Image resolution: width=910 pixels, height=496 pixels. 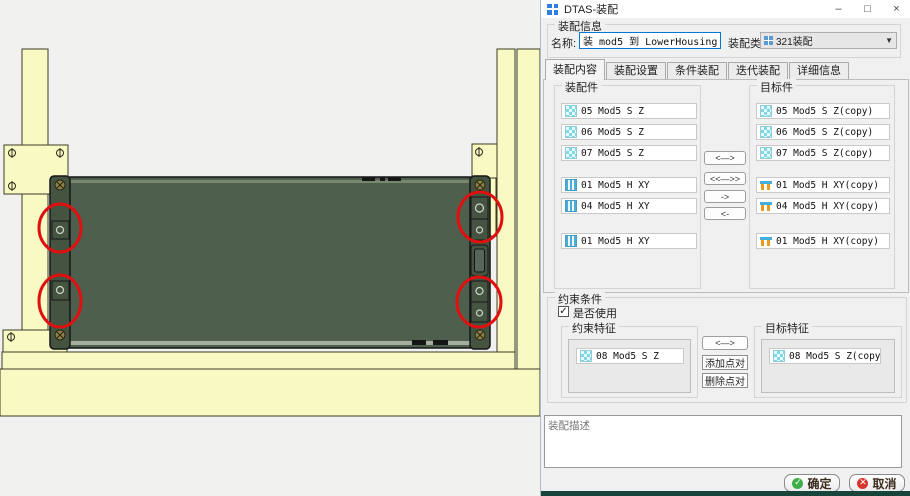 I want to click on ok-check-icon: ✓, so click(x=798, y=483).